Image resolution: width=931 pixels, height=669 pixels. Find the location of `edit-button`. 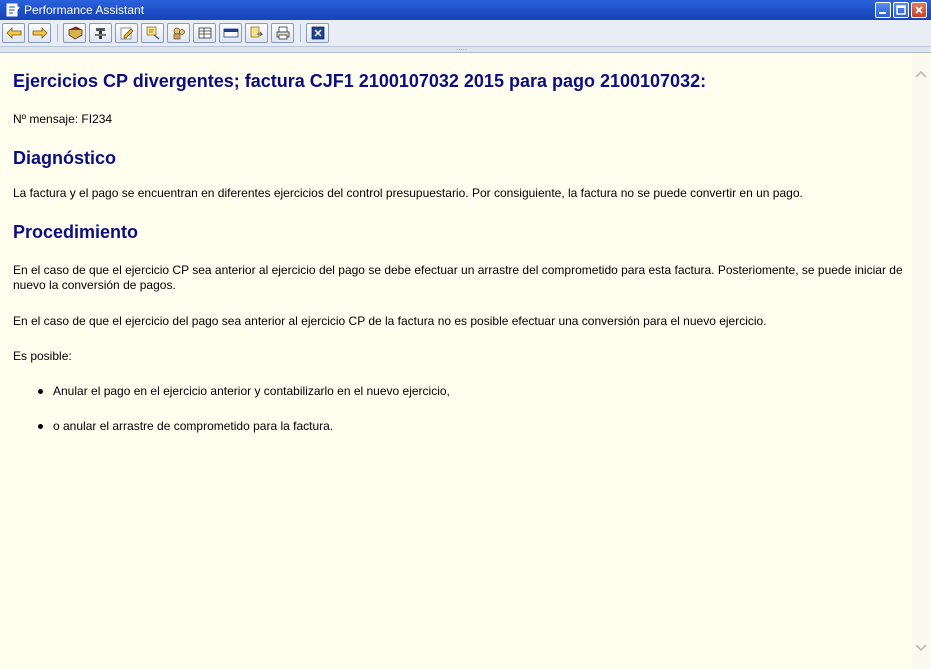

edit-button is located at coordinates (126, 33).